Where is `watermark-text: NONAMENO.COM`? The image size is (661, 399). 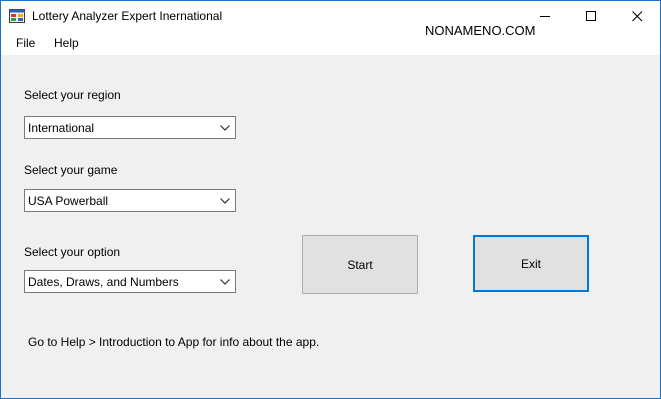 watermark-text: NONAMENO.COM is located at coordinates (480, 30).